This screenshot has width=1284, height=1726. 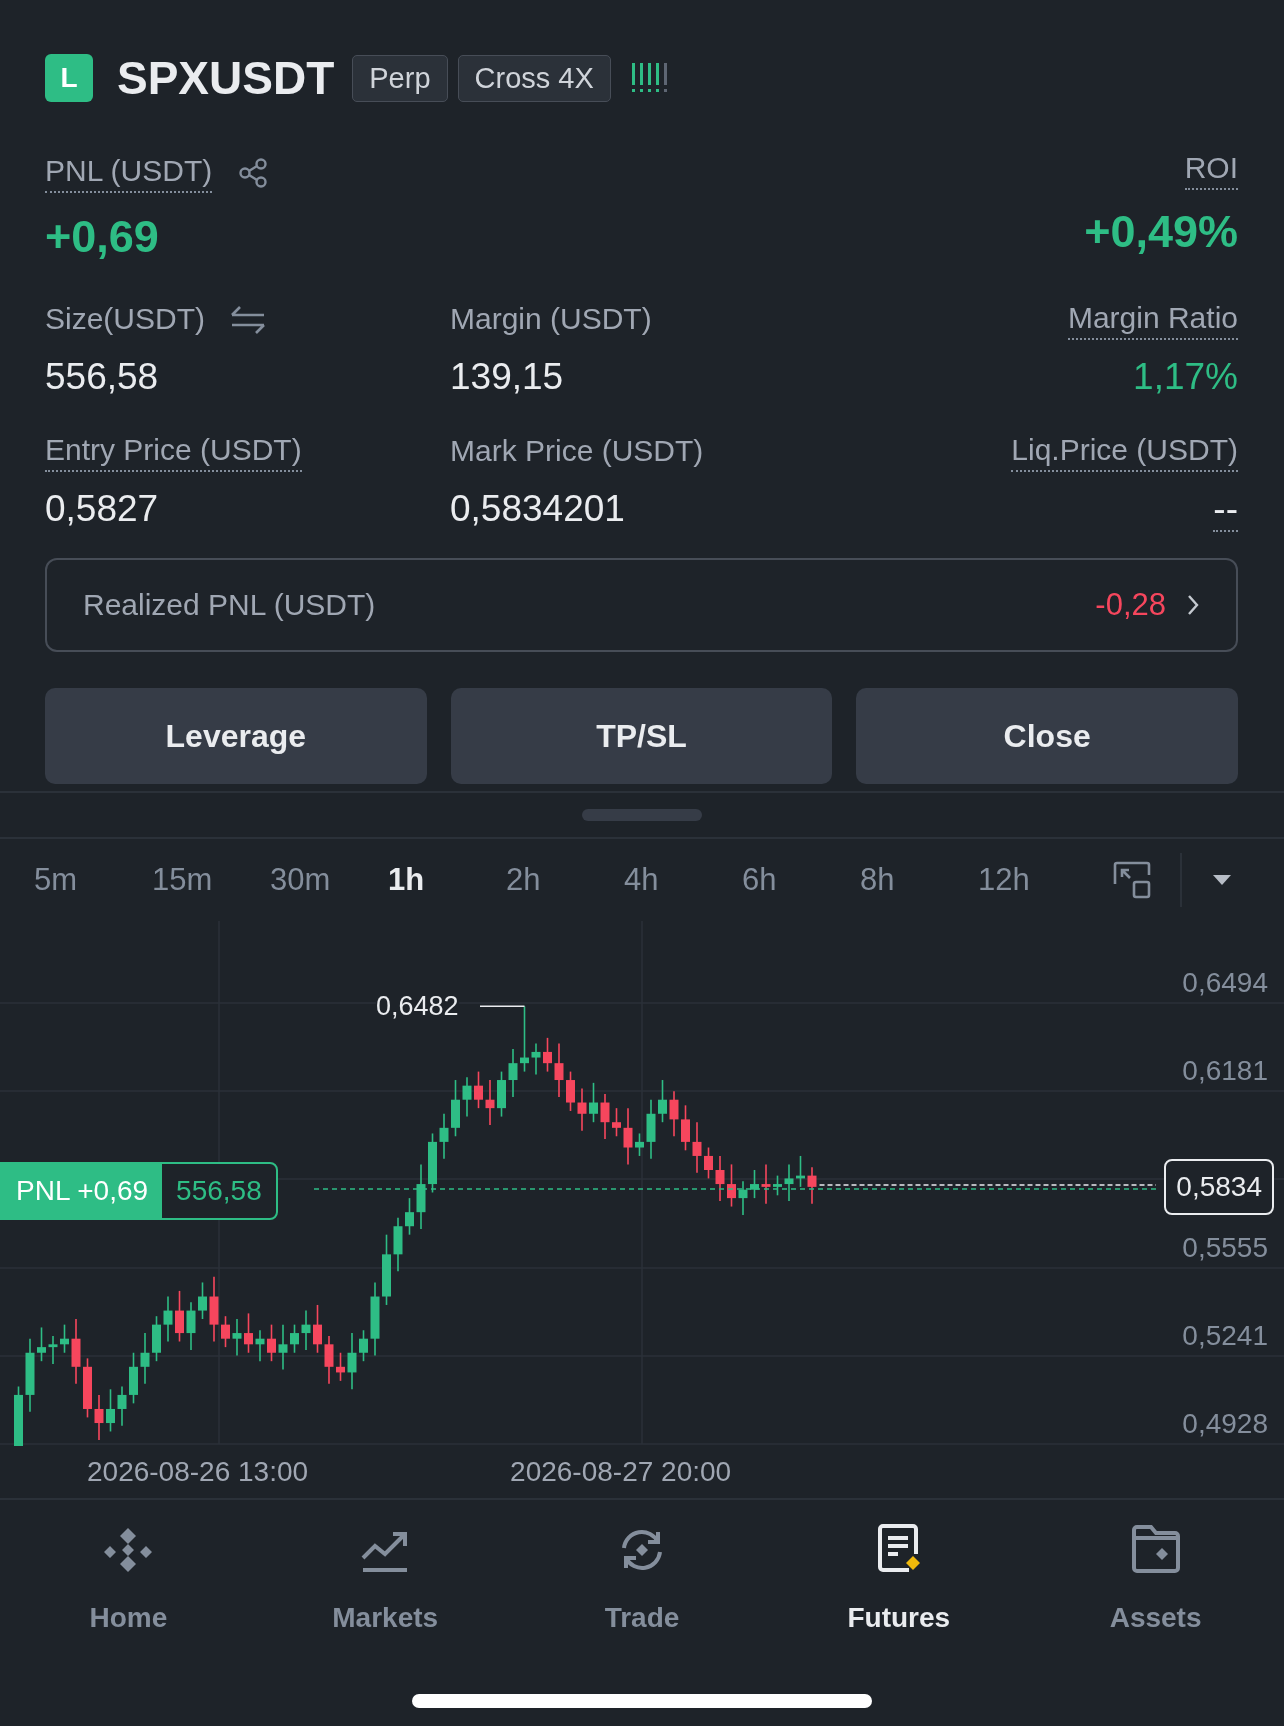 I want to click on timeframe-tab: 5m, so click(x=93, y=880).